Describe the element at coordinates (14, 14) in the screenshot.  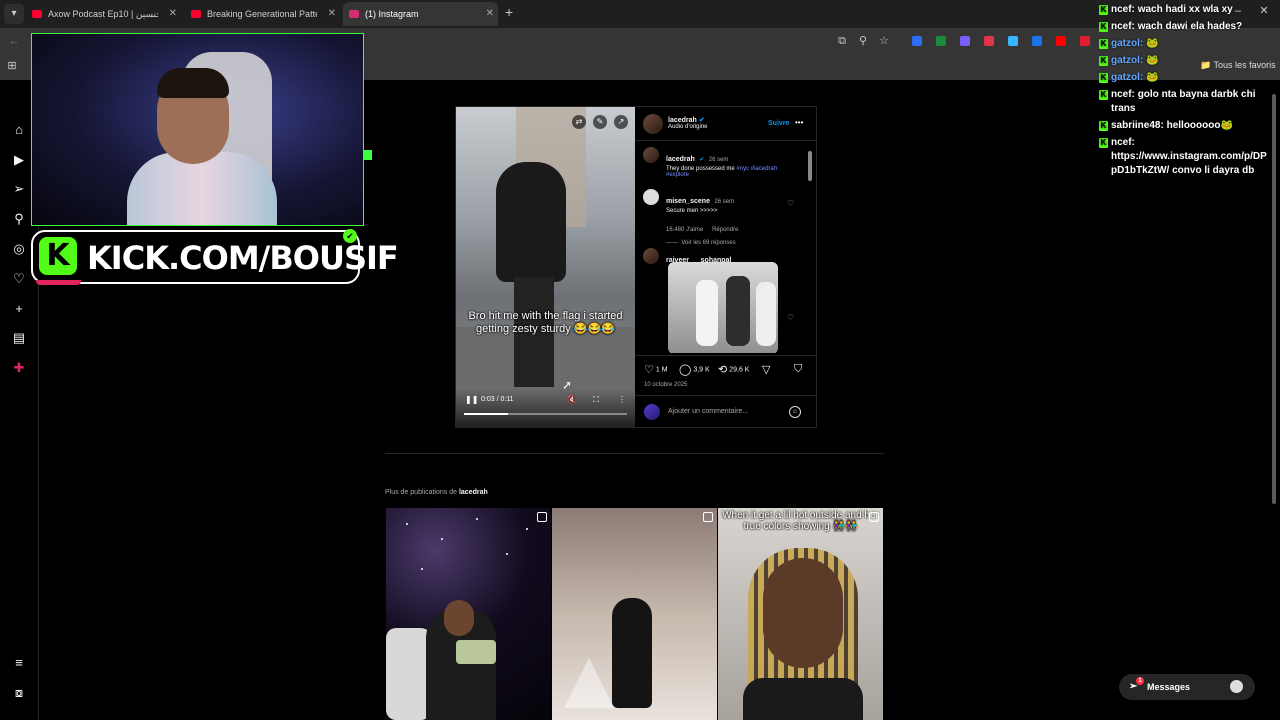
I see `tab-search-button: ▾` at that location.